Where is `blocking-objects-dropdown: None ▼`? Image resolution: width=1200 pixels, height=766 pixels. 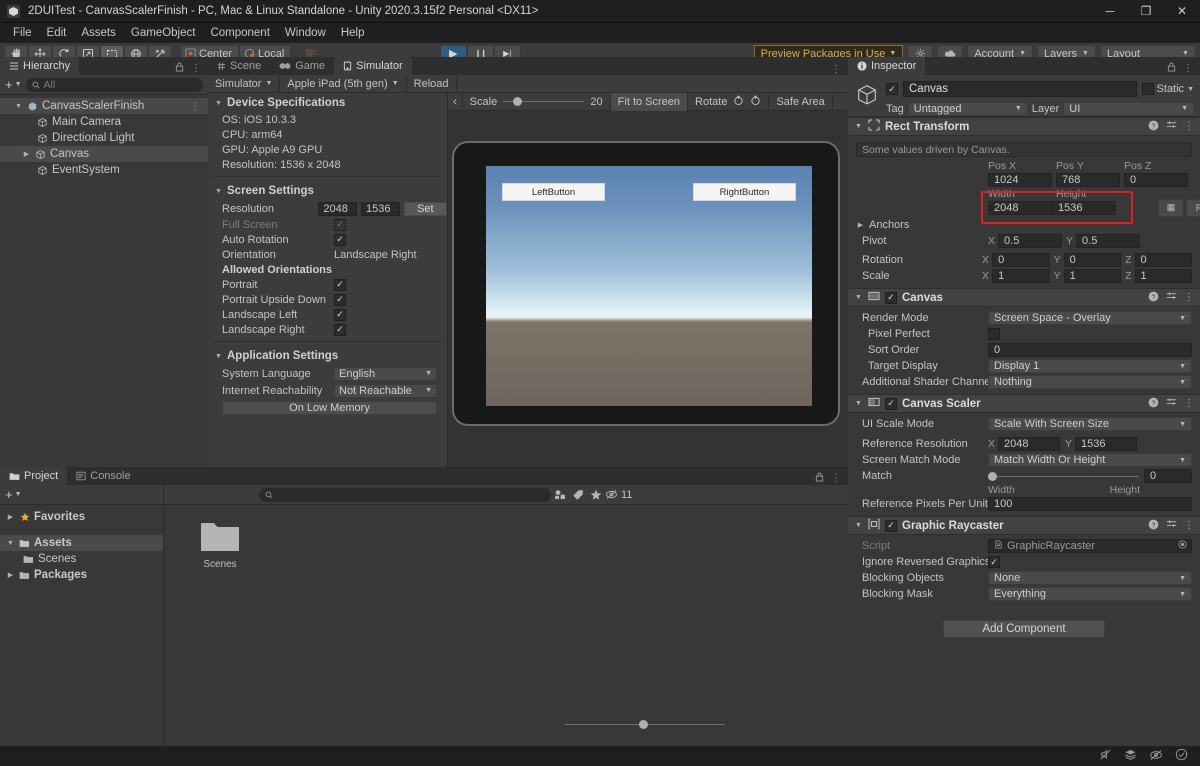
blocking-objects-dropdown: None ▼ is located at coordinates (1090, 578).